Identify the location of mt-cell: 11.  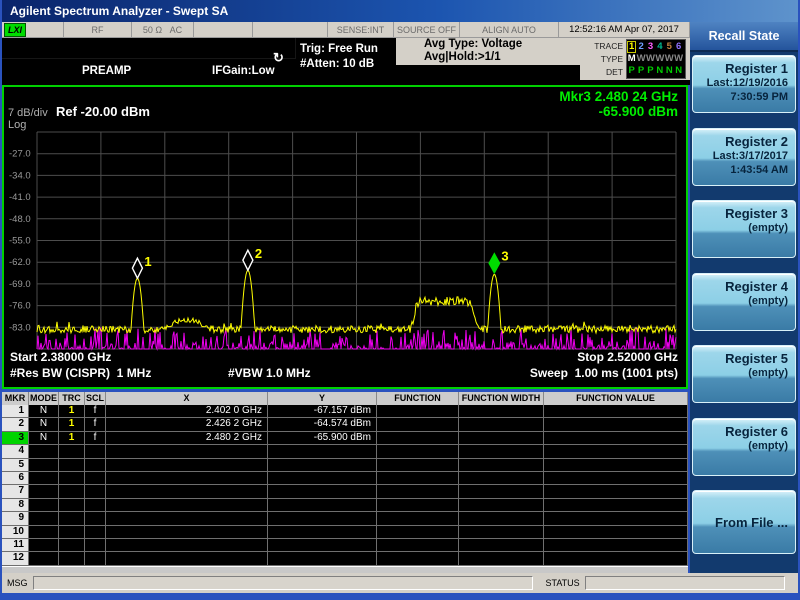
(15, 545).